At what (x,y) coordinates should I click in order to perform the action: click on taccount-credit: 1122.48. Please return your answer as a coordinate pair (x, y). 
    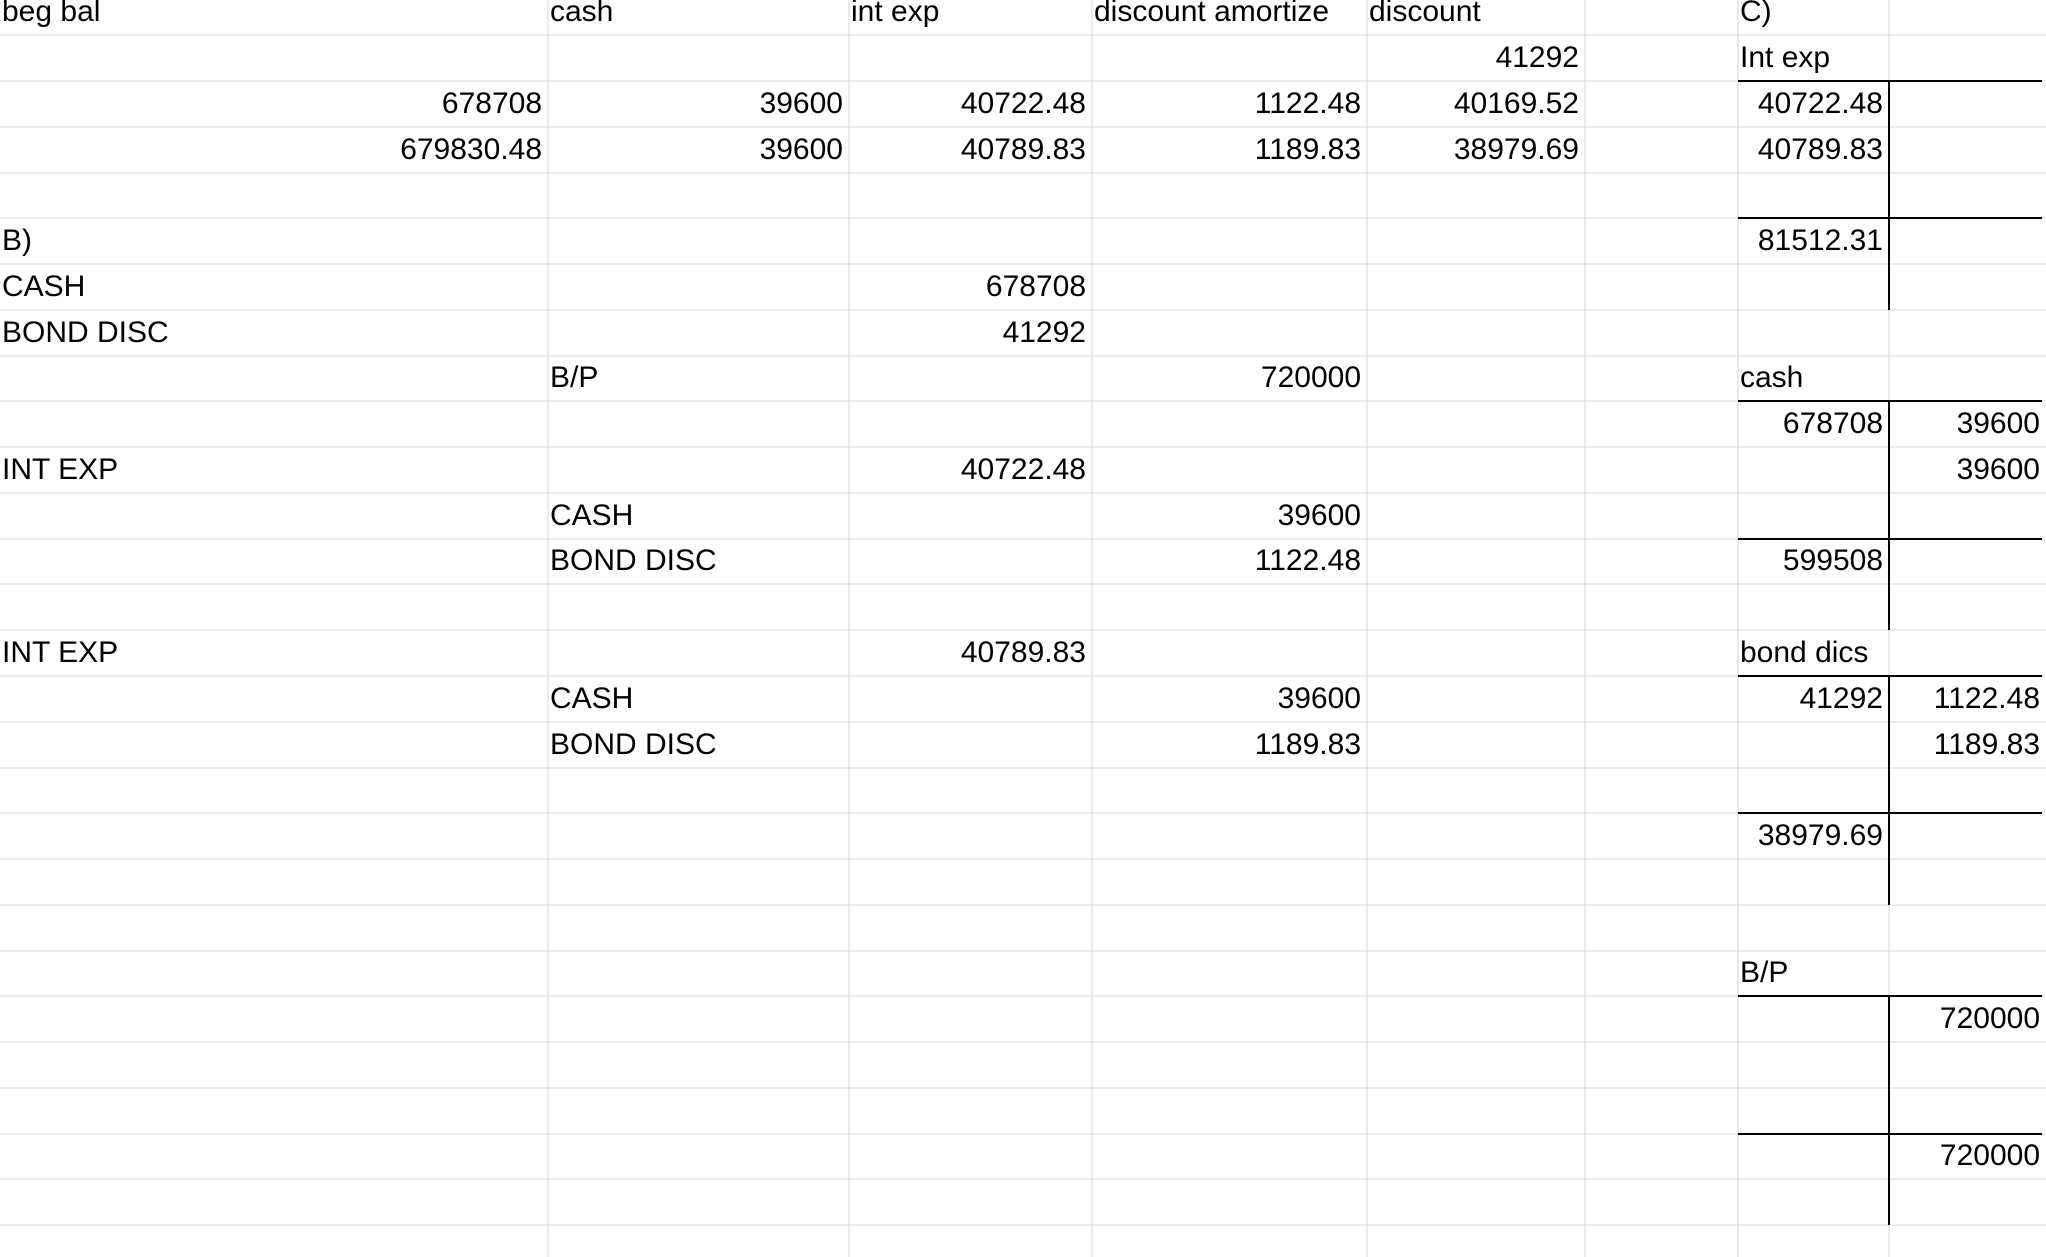
    Looking at the image, I should click on (1967, 699).